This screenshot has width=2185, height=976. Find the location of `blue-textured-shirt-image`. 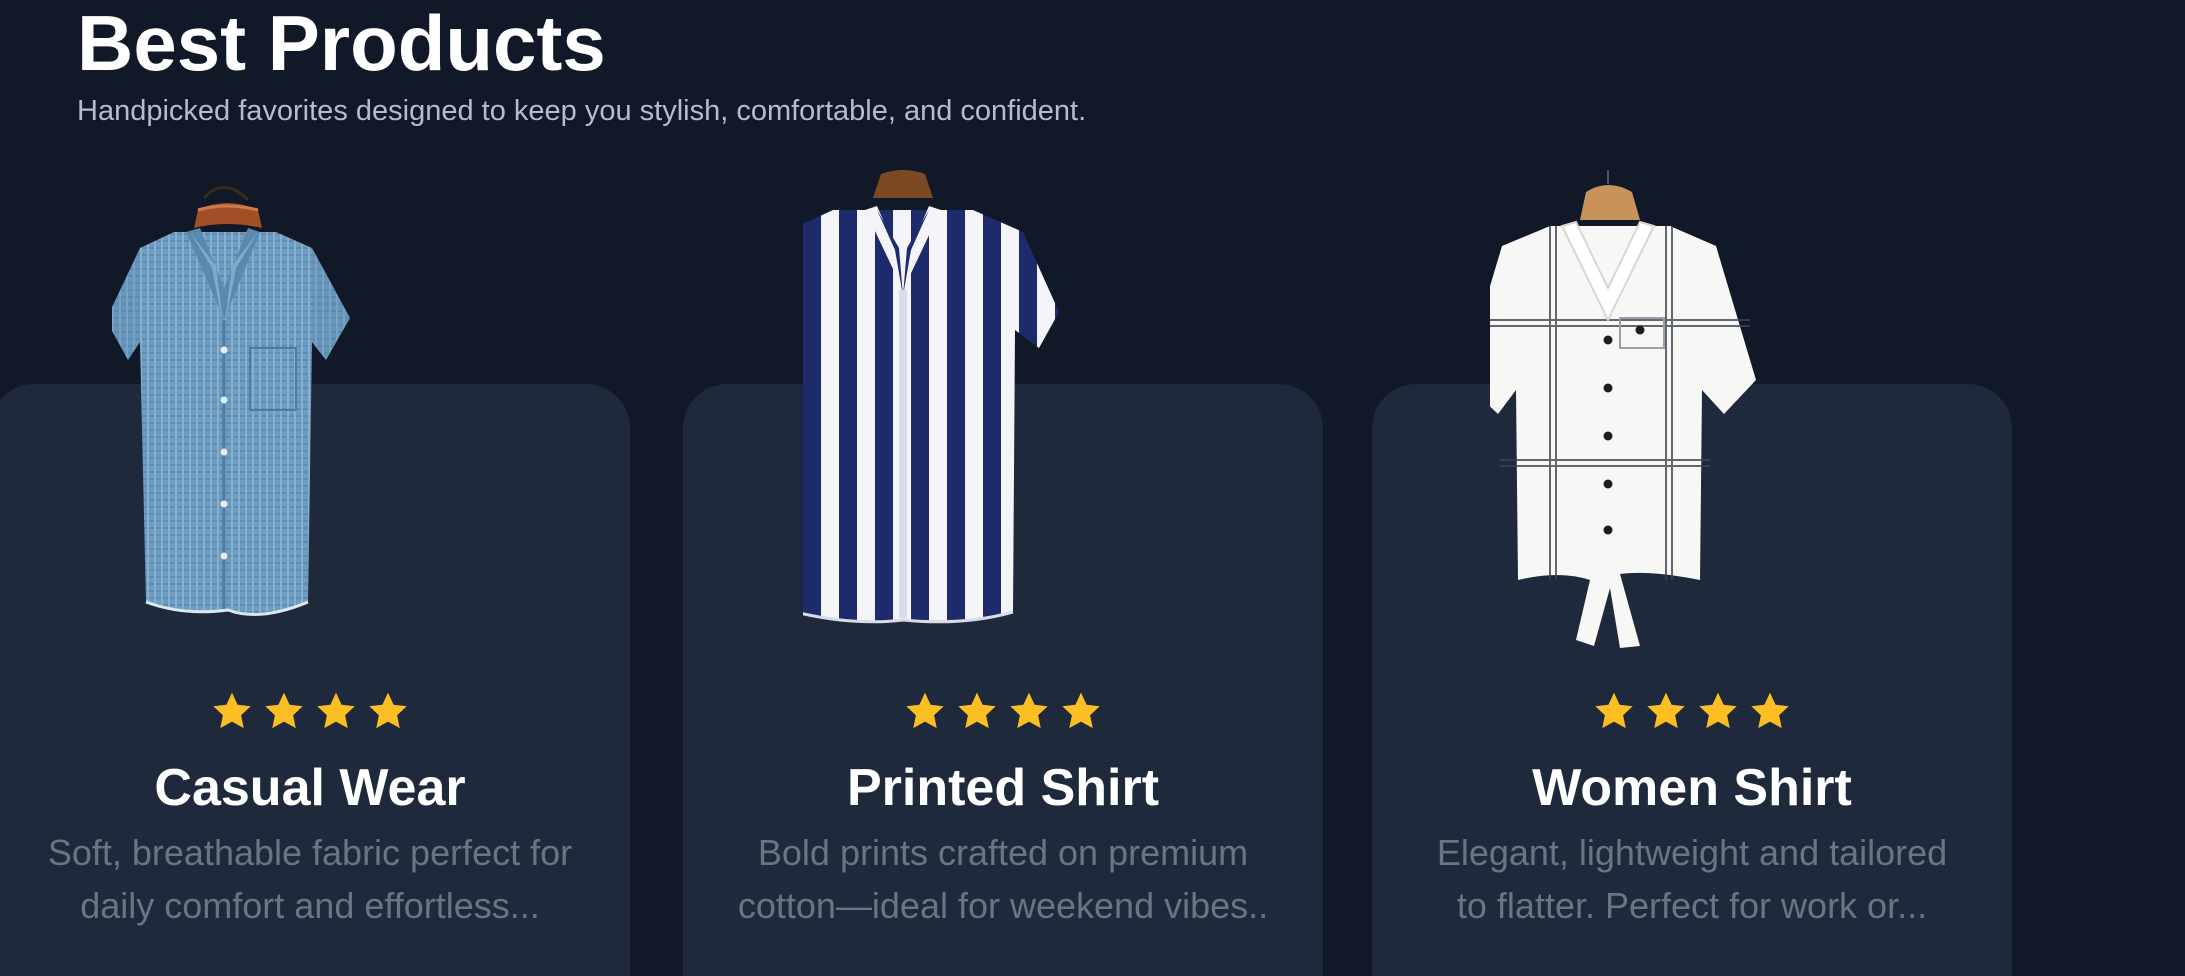

blue-textured-shirt-image is located at coordinates (312, 415).